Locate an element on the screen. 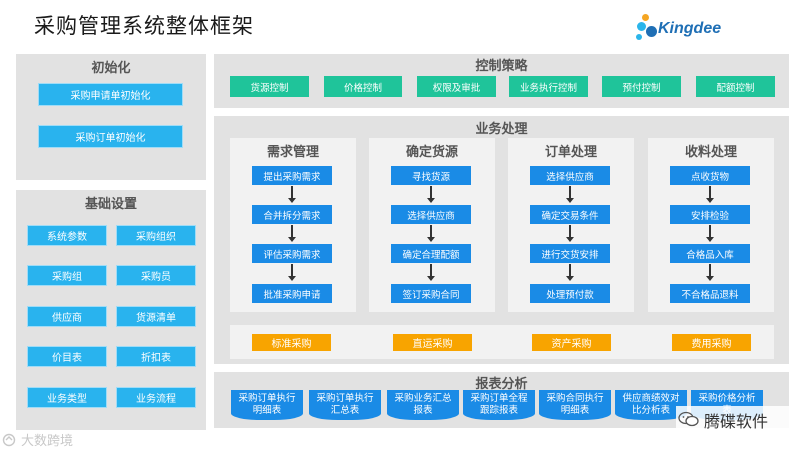  flow-step: 确定交易条件 is located at coordinates (570, 214).